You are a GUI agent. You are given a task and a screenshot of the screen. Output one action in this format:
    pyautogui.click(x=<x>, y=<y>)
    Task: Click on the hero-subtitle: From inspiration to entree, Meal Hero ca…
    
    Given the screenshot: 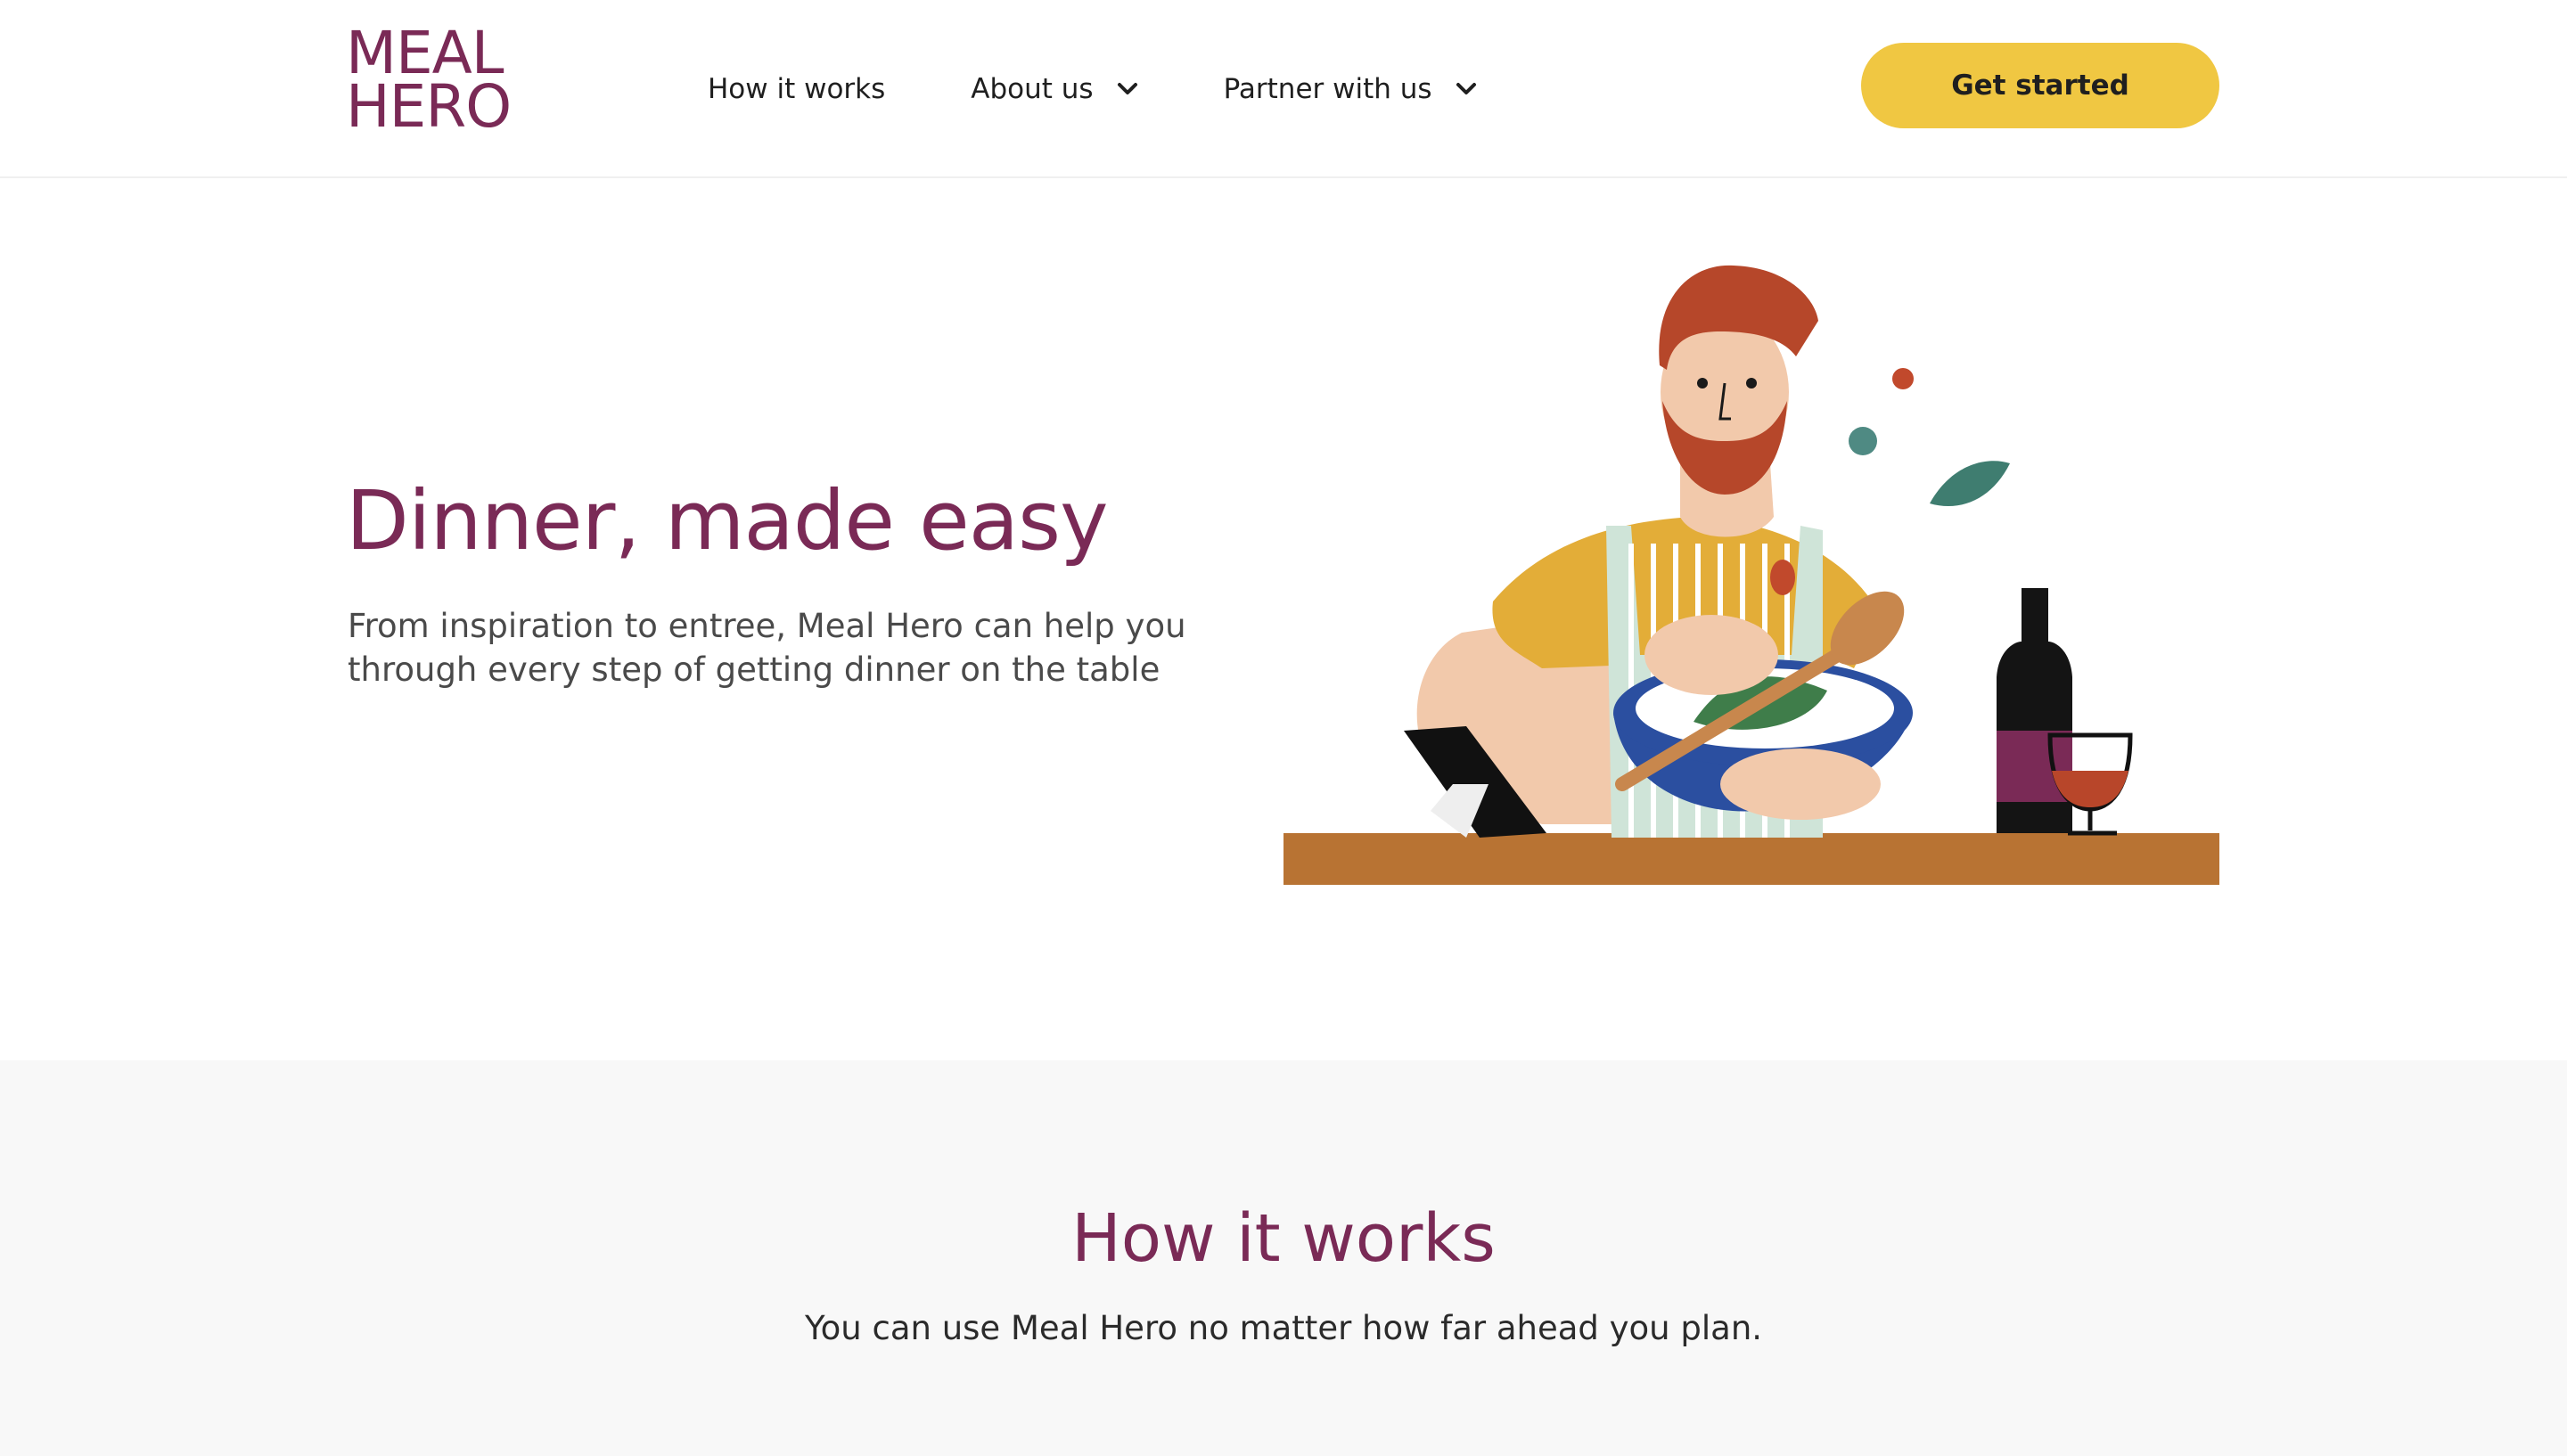 What is the action you would take?
    pyautogui.click(x=767, y=648)
    